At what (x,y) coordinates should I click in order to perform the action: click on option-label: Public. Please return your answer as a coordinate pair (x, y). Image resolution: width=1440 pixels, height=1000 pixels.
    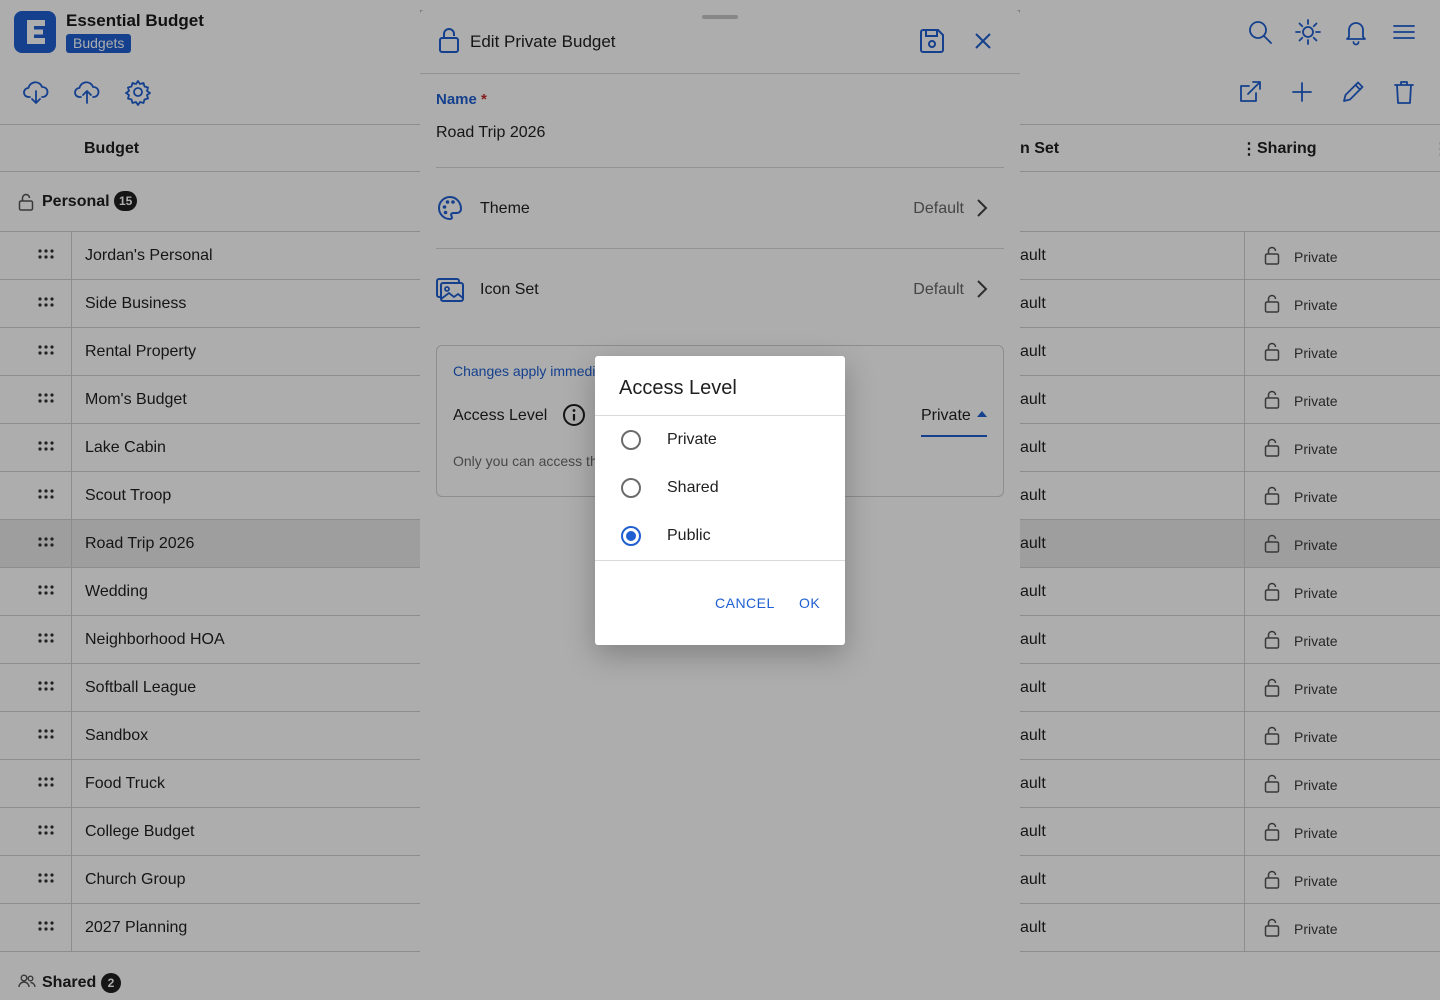
    Looking at the image, I should click on (689, 535).